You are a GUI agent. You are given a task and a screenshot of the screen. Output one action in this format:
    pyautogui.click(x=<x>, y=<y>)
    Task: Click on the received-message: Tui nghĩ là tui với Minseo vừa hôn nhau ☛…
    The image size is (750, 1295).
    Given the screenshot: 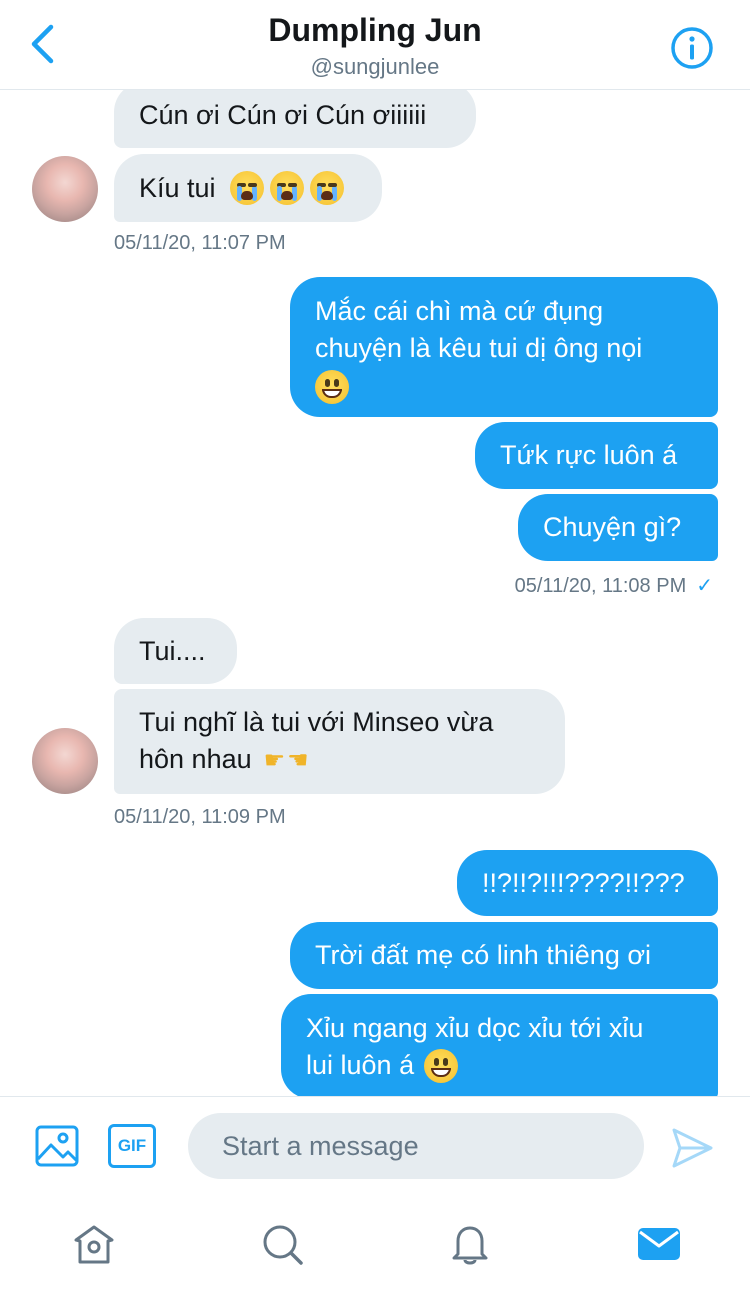 What is the action you would take?
    pyautogui.click(x=339, y=741)
    